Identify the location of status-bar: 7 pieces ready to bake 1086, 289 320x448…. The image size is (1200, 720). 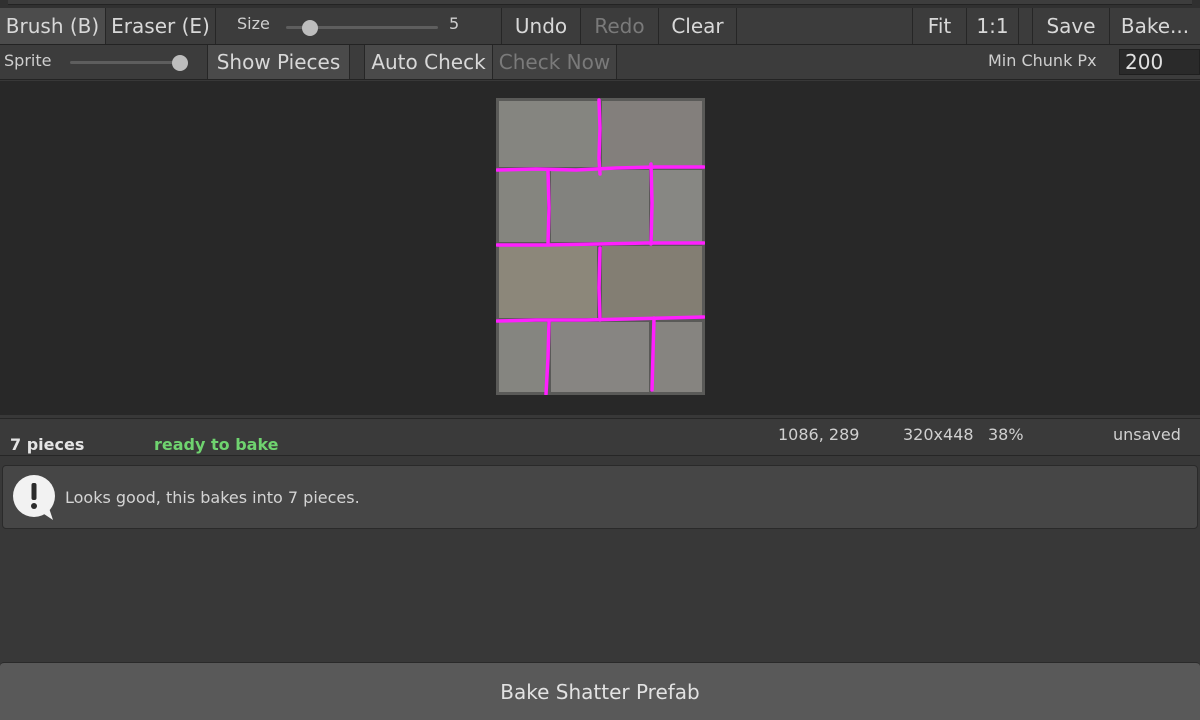
(600, 437).